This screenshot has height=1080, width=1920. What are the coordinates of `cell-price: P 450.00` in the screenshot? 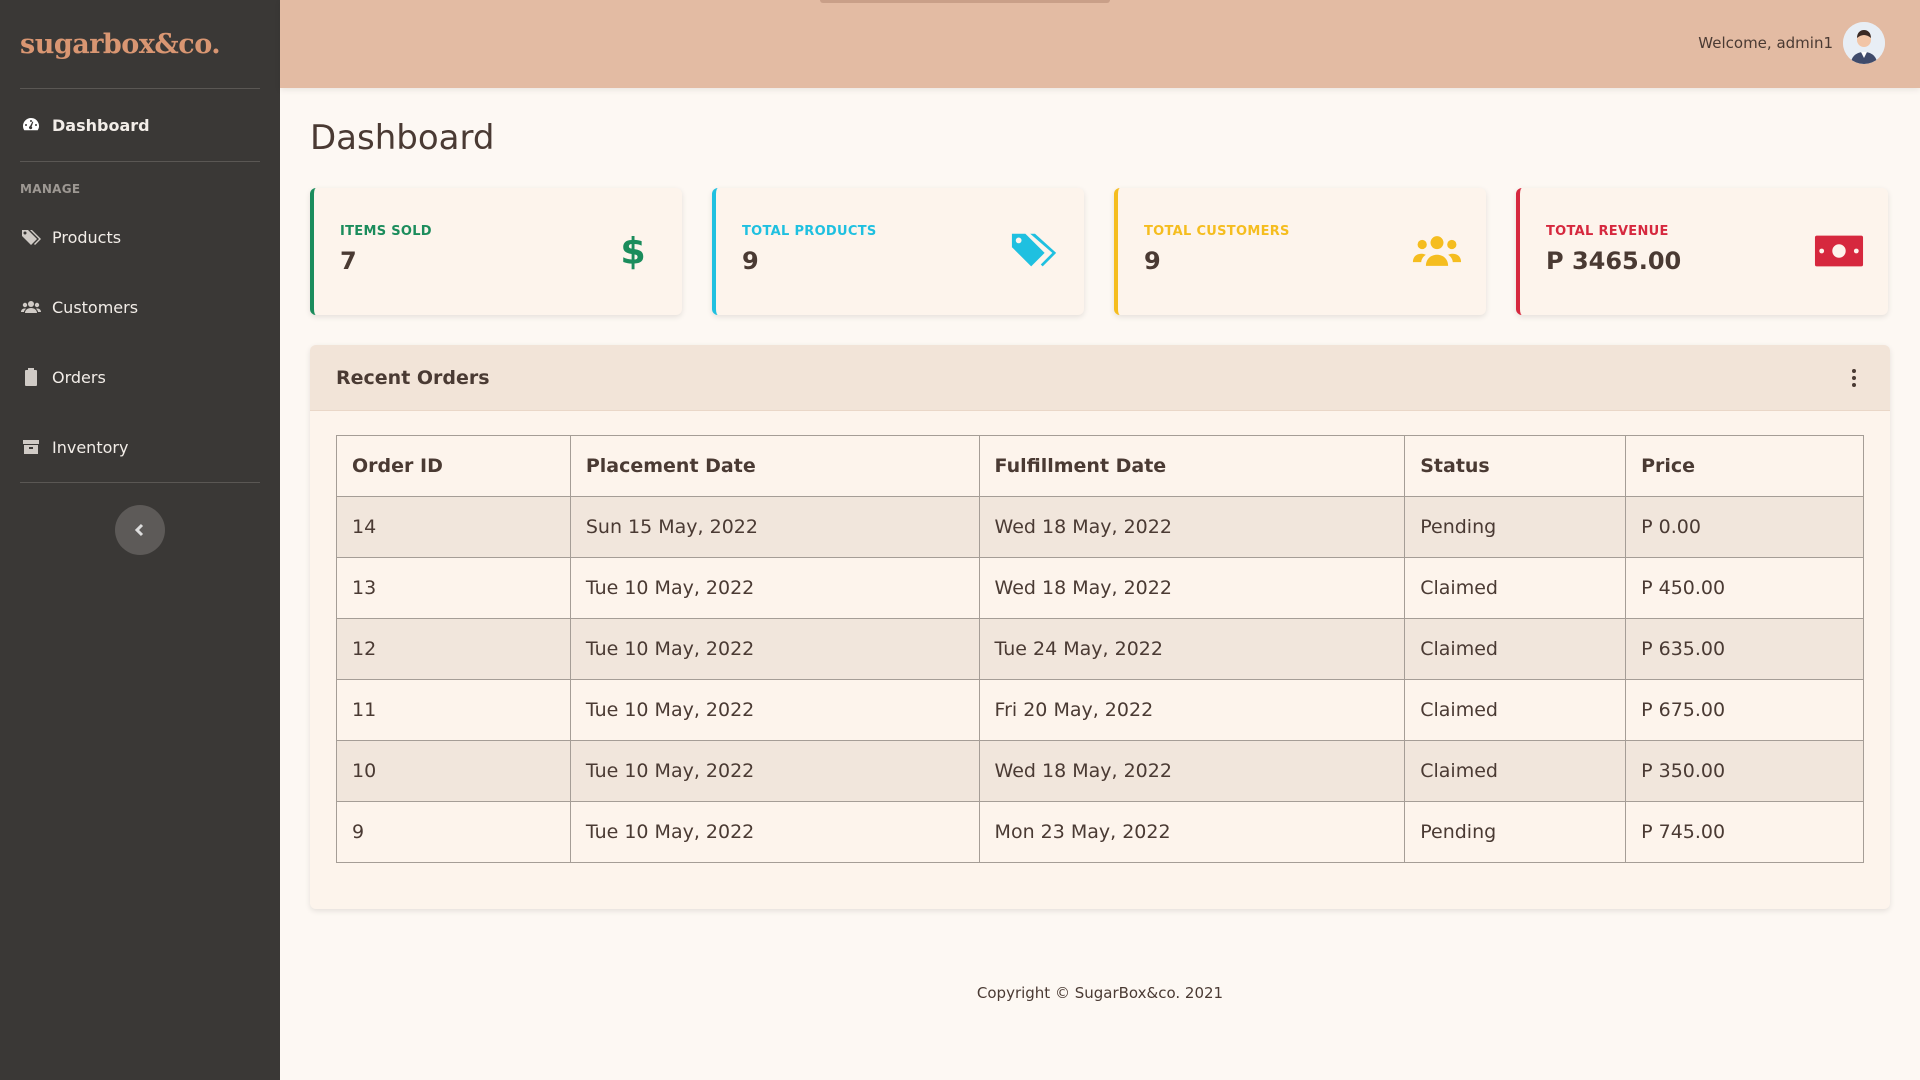 It's located at (1744, 588).